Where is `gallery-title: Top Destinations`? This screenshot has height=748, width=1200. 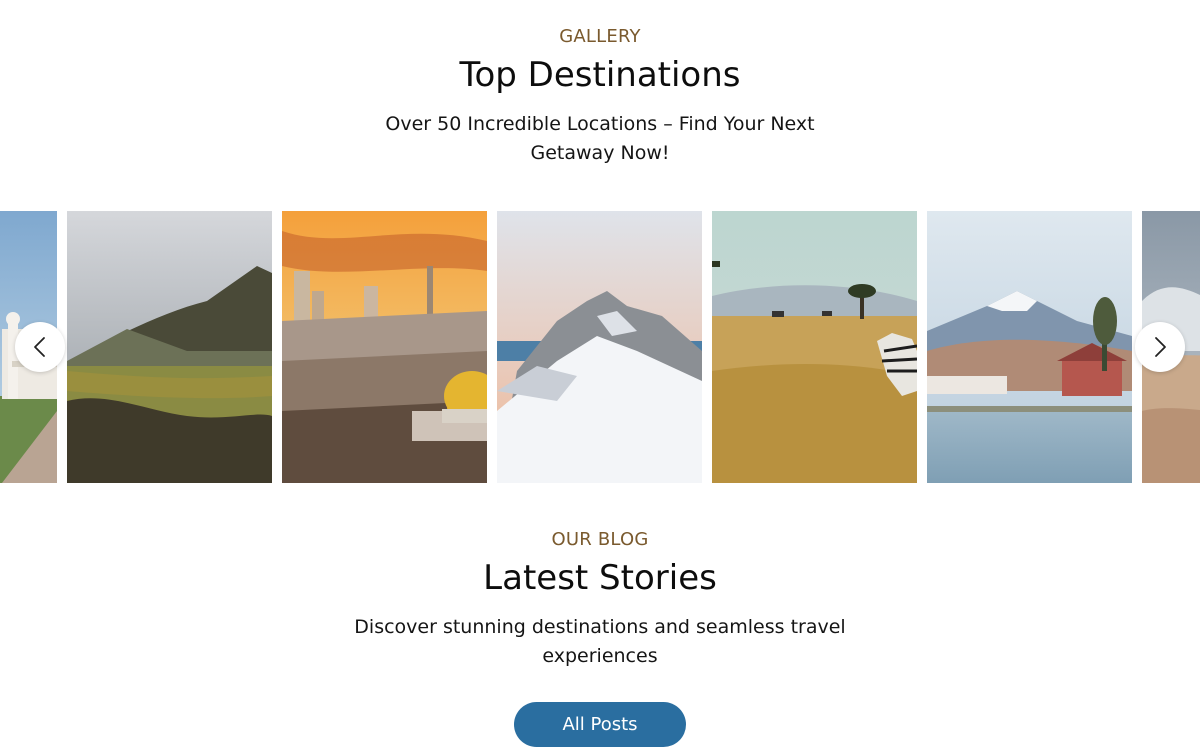 gallery-title: Top Destinations is located at coordinates (600, 75).